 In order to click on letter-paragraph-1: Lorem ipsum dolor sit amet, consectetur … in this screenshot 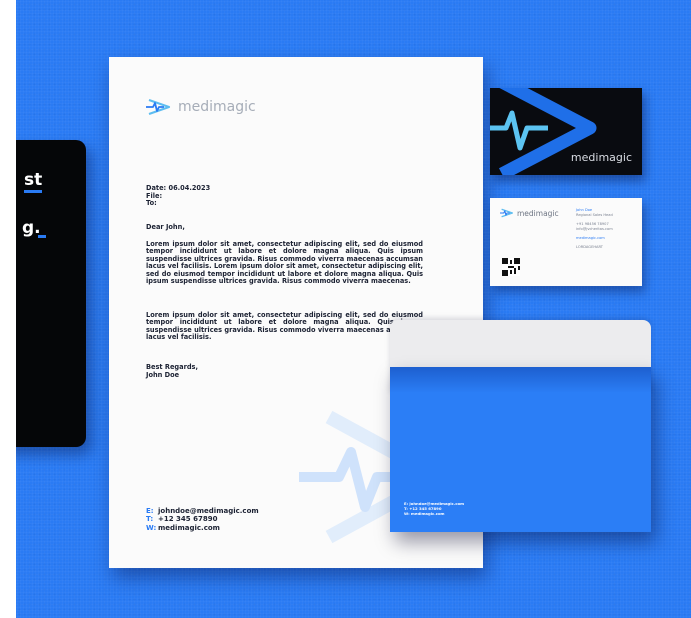, I will do `click(284, 263)`.